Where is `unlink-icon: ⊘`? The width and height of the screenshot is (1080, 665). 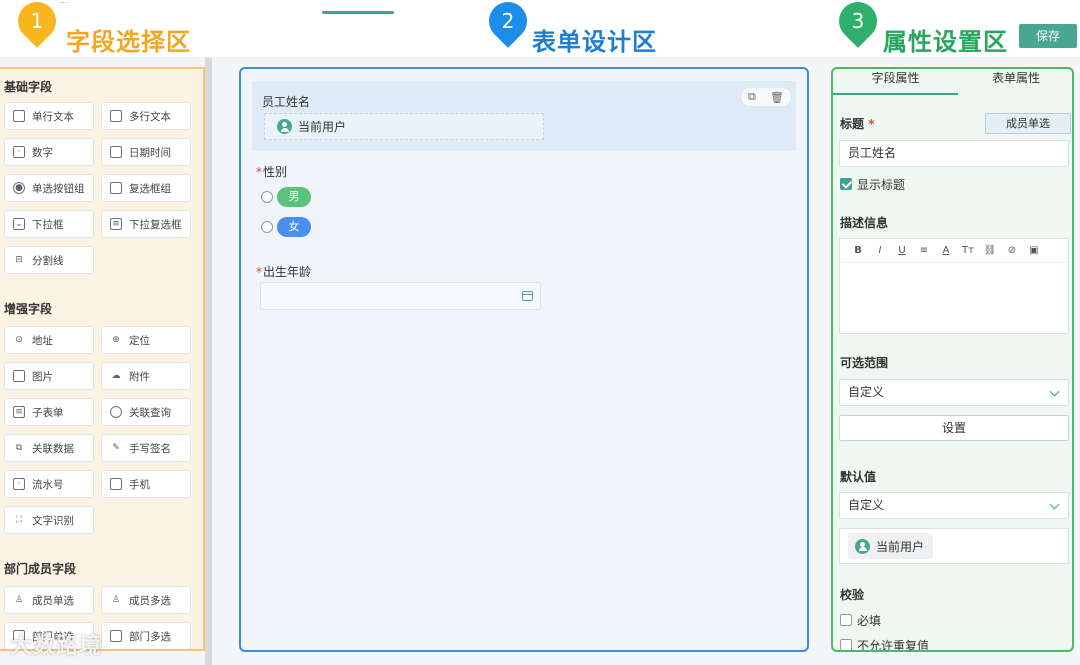
unlink-icon: ⊘ is located at coordinates (1012, 250).